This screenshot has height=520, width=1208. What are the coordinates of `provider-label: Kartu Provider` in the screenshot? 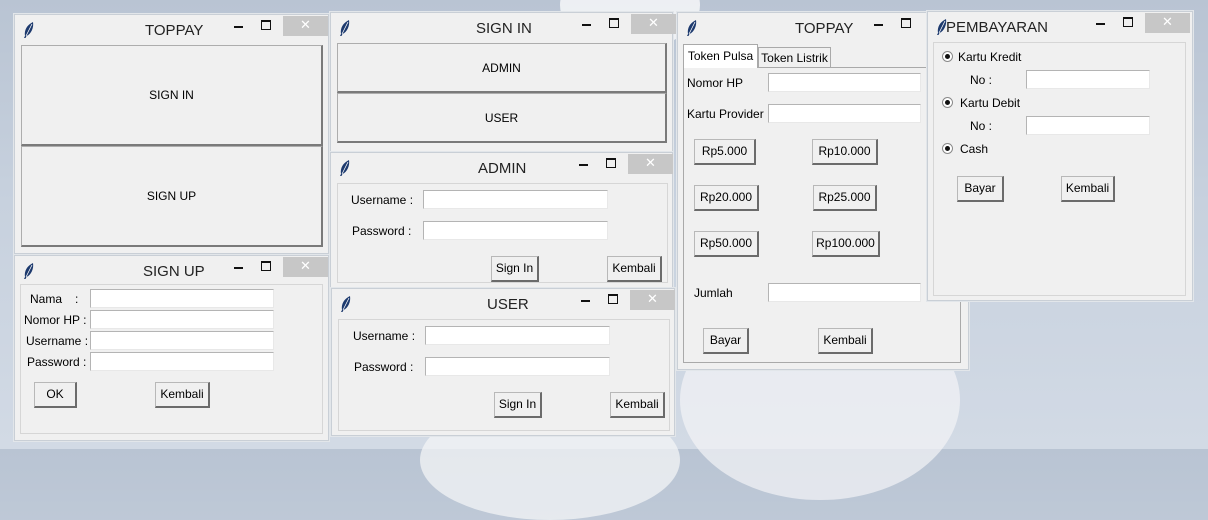 It's located at (725, 114).